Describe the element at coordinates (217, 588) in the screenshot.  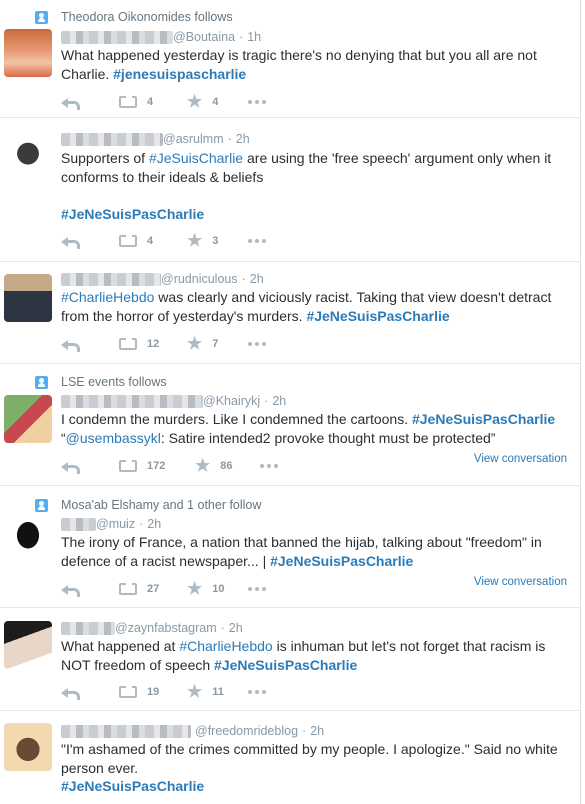
I see `favorite-action: ★ 10` at that location.